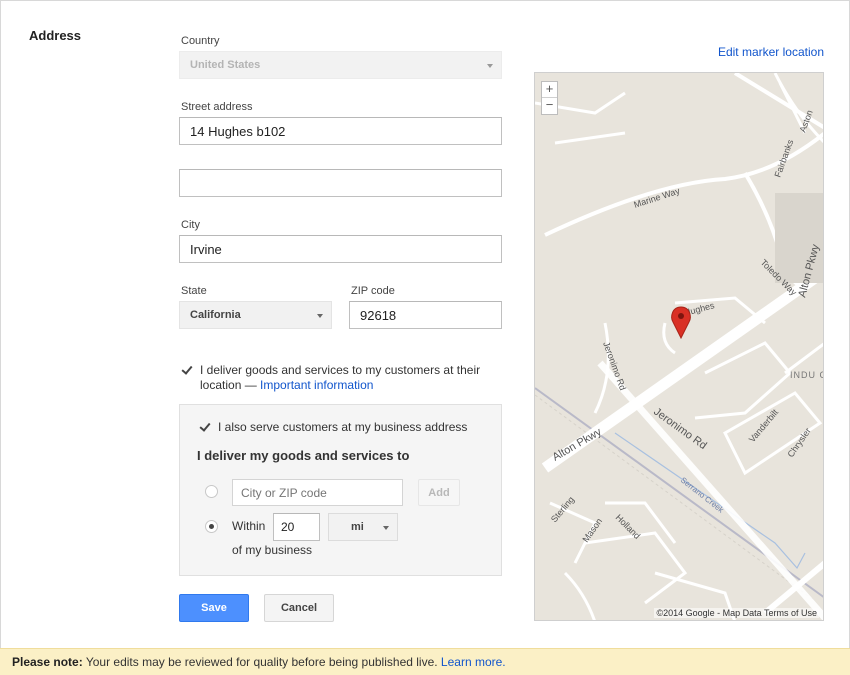  Describe the element at coordinates (340, 249) in the screenshot. I see `city-input: Irvine` at that location.